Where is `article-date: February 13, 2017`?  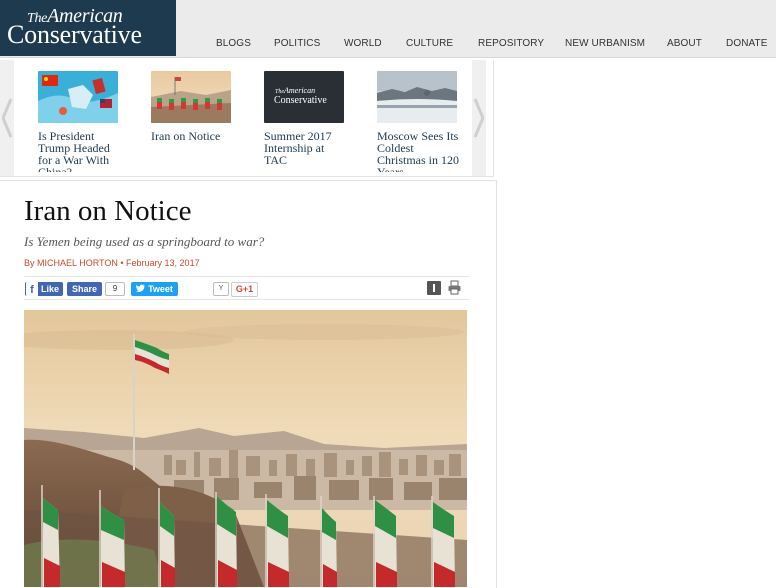
article-date: February 13, 2017 is located at coordinates (163, 263).